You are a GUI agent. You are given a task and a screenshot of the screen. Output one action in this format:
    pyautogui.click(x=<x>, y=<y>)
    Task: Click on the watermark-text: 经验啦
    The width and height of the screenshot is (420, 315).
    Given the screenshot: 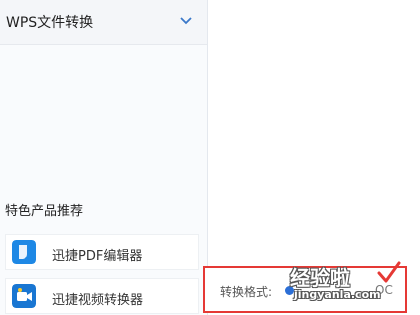 What is the action you would take?
    pyautogui.click(x=320, y=278)
    